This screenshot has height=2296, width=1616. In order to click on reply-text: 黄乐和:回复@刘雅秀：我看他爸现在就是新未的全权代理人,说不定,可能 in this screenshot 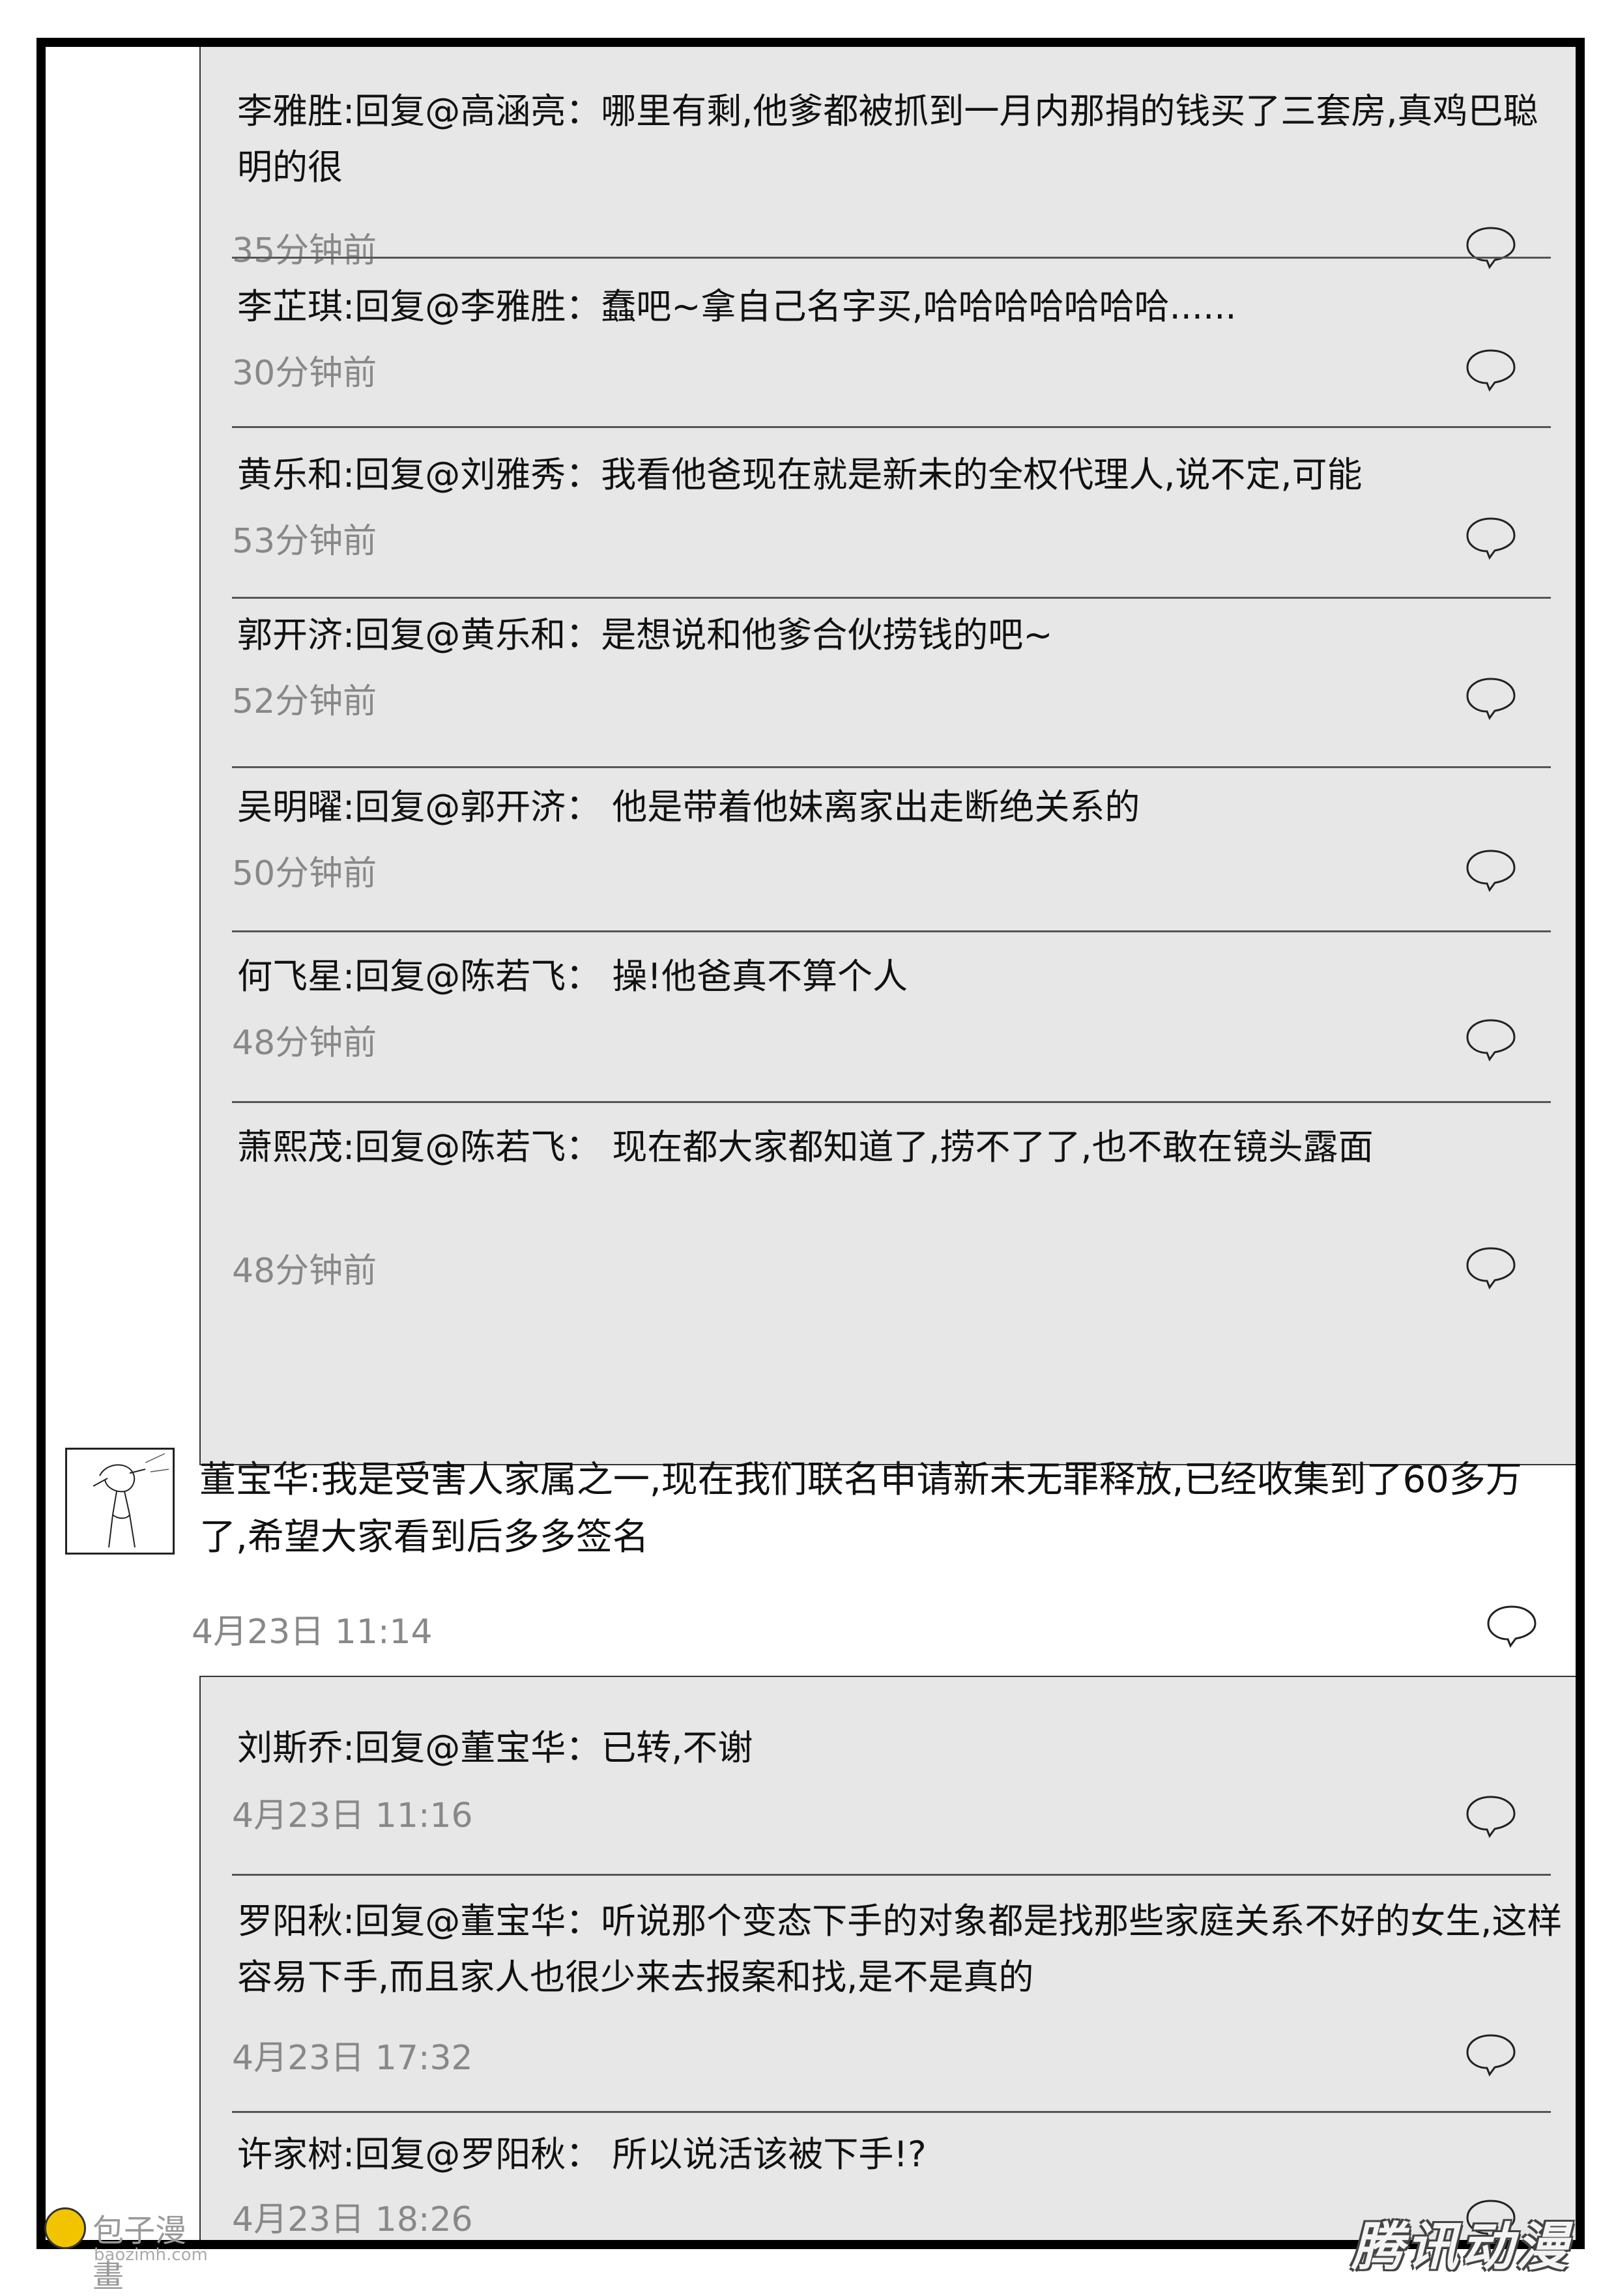, I will do `click(800, 474)`.